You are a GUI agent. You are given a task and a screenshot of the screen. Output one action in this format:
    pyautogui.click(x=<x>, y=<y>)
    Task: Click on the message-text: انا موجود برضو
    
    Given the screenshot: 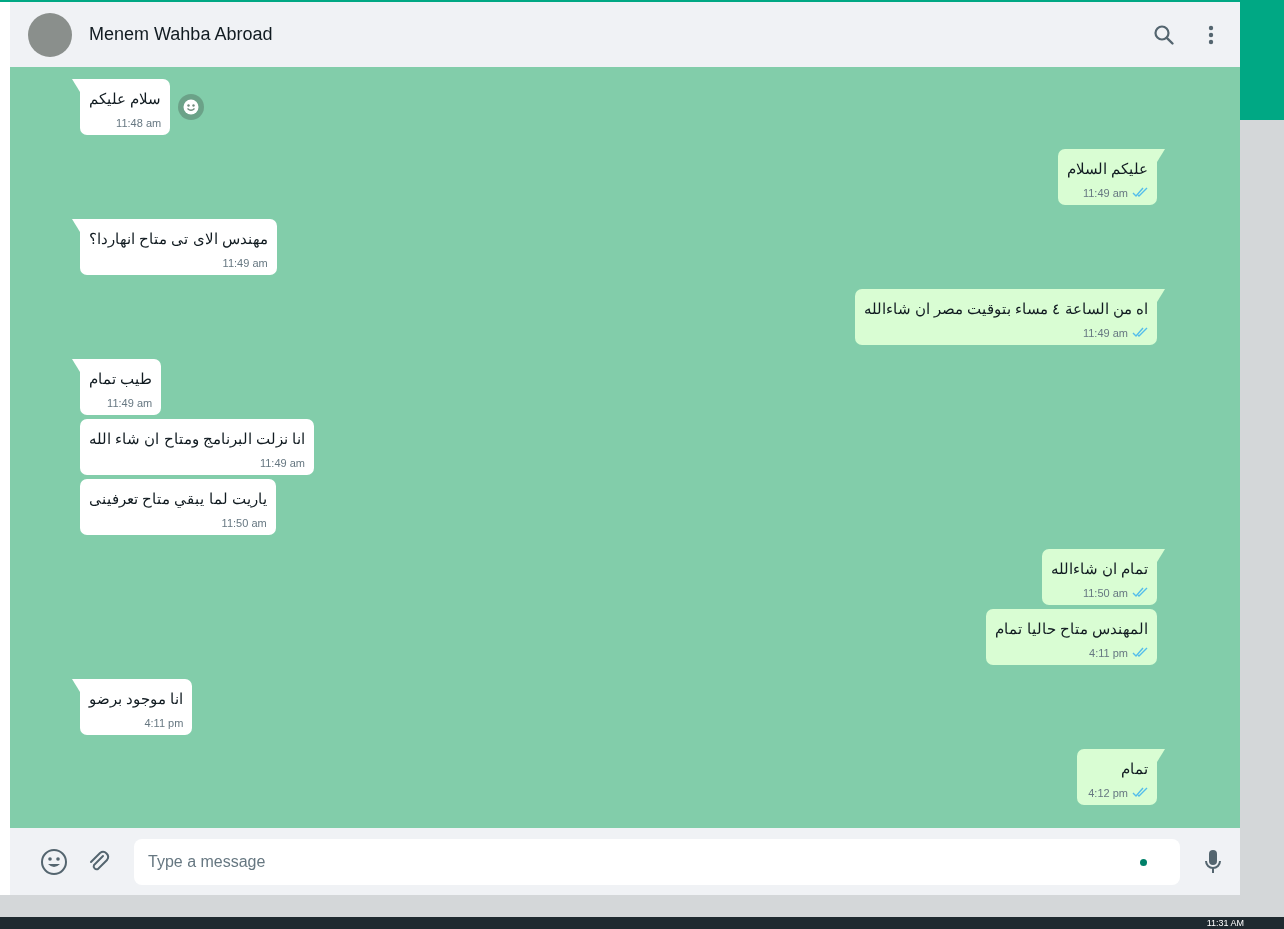 What is the action you would take?
    pyautogui.click(x=136, y=699)
    